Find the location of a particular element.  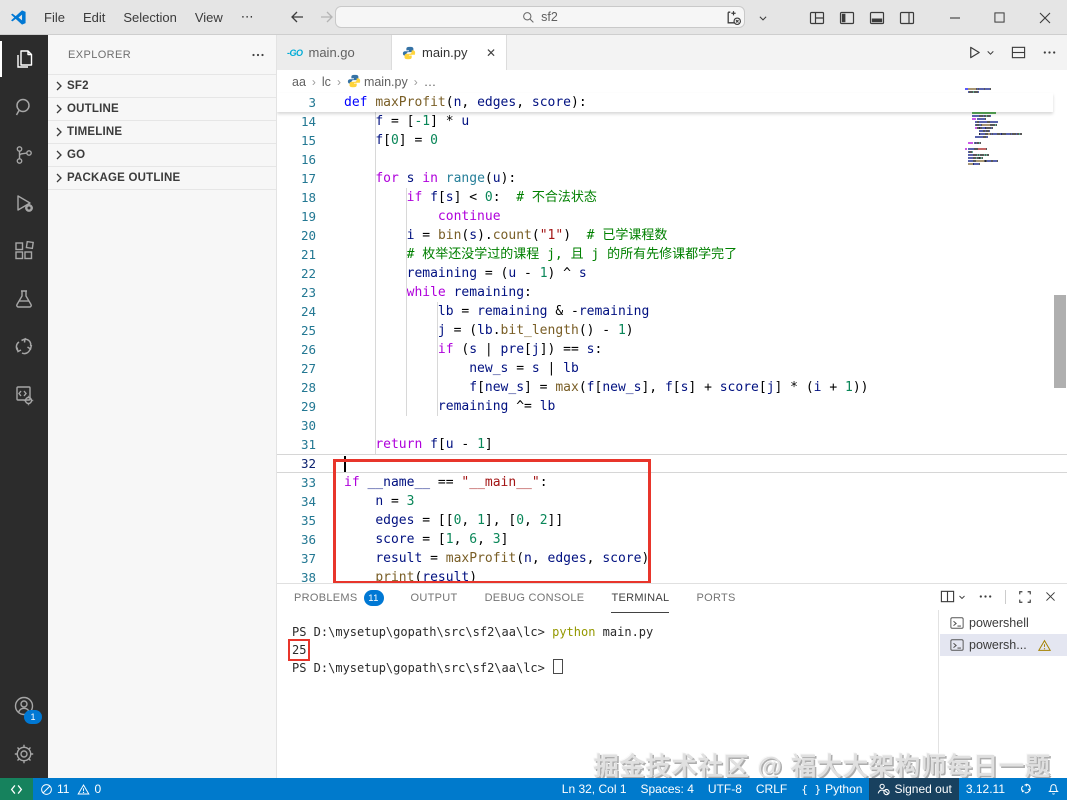

brackets-icon: { } is located at coordinates (811, 789).